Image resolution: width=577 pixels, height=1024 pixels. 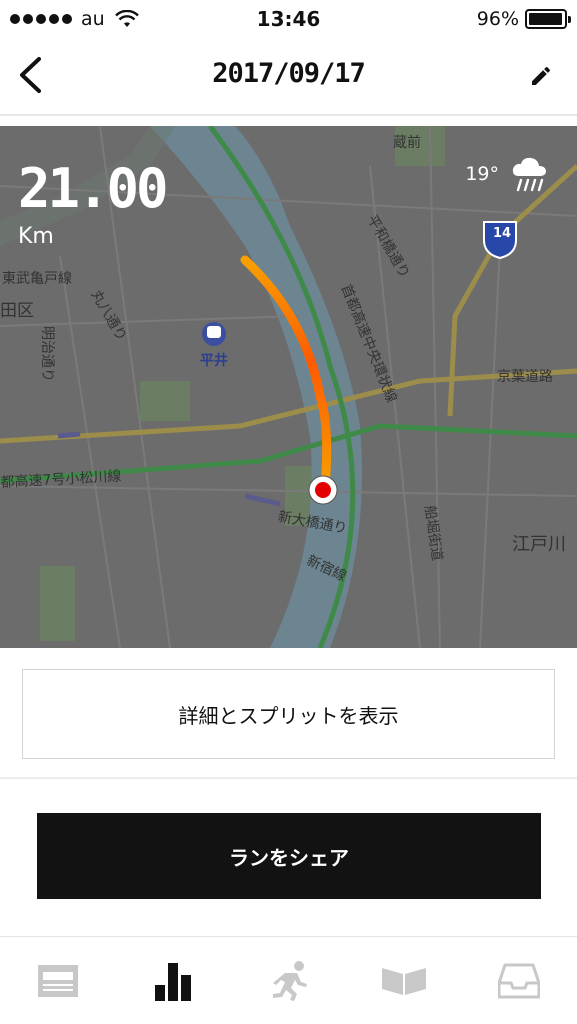 I want to click on navigation-bar: 2017/09/17, so click(x=288, y=77).